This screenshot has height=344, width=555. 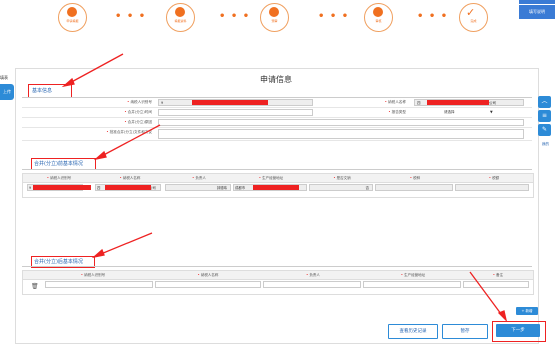 I want to click on right-float-text: 我的, so click(x=545, y=144).